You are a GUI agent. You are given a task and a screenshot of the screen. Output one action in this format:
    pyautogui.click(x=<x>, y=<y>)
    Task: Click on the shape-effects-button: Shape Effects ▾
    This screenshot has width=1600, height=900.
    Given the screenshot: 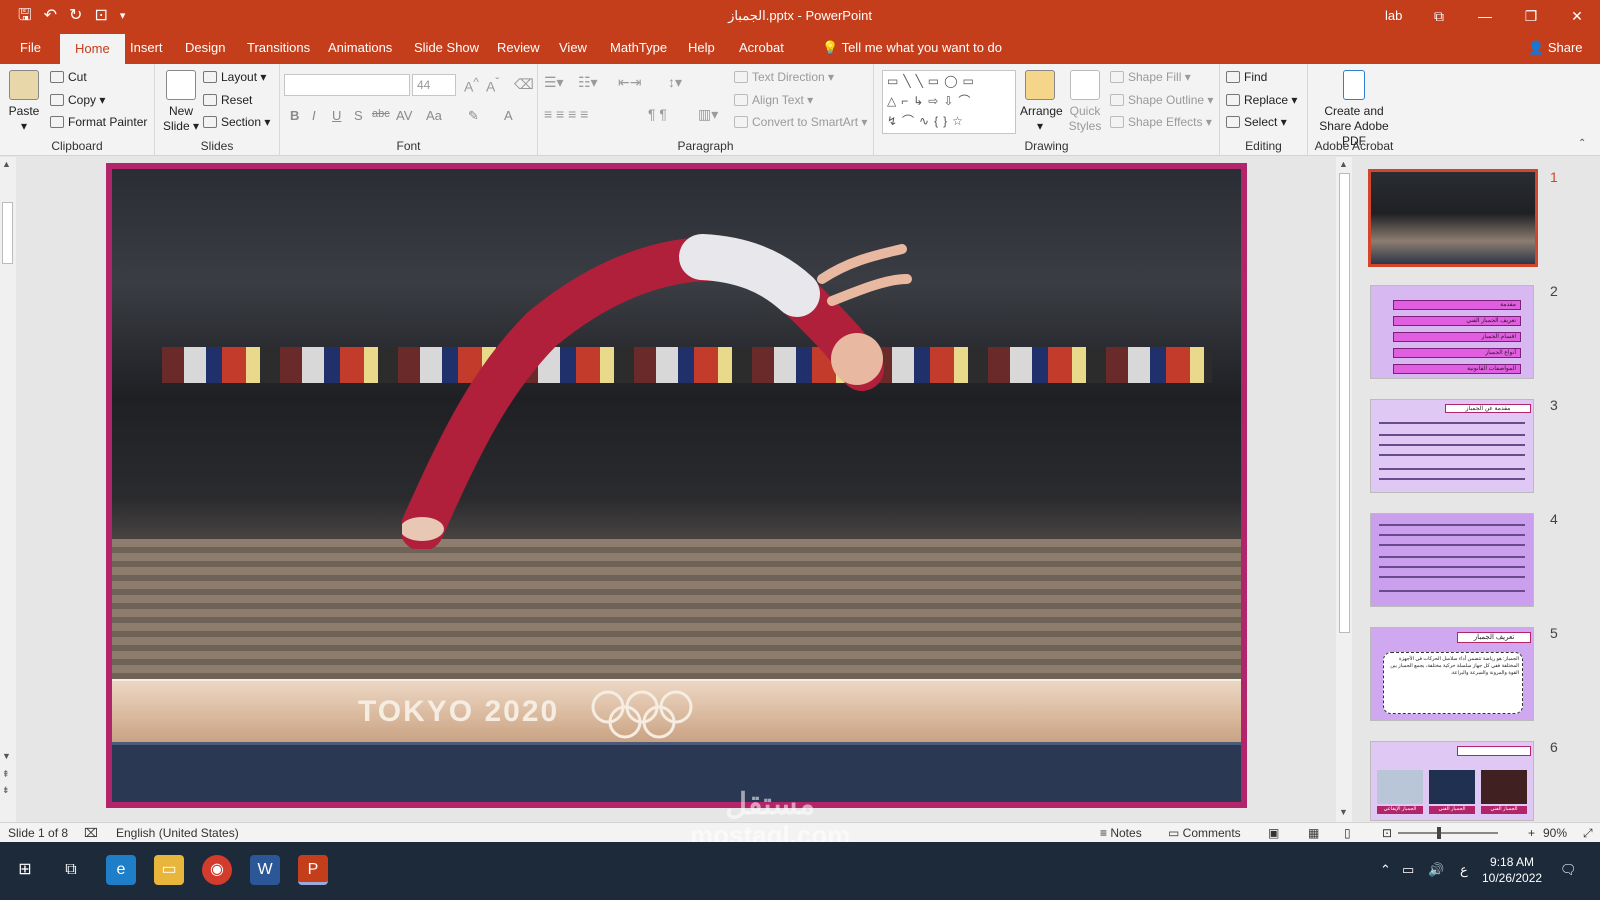 What is the action you would take?
    pyautogui.click(x=1161, y=122)
    